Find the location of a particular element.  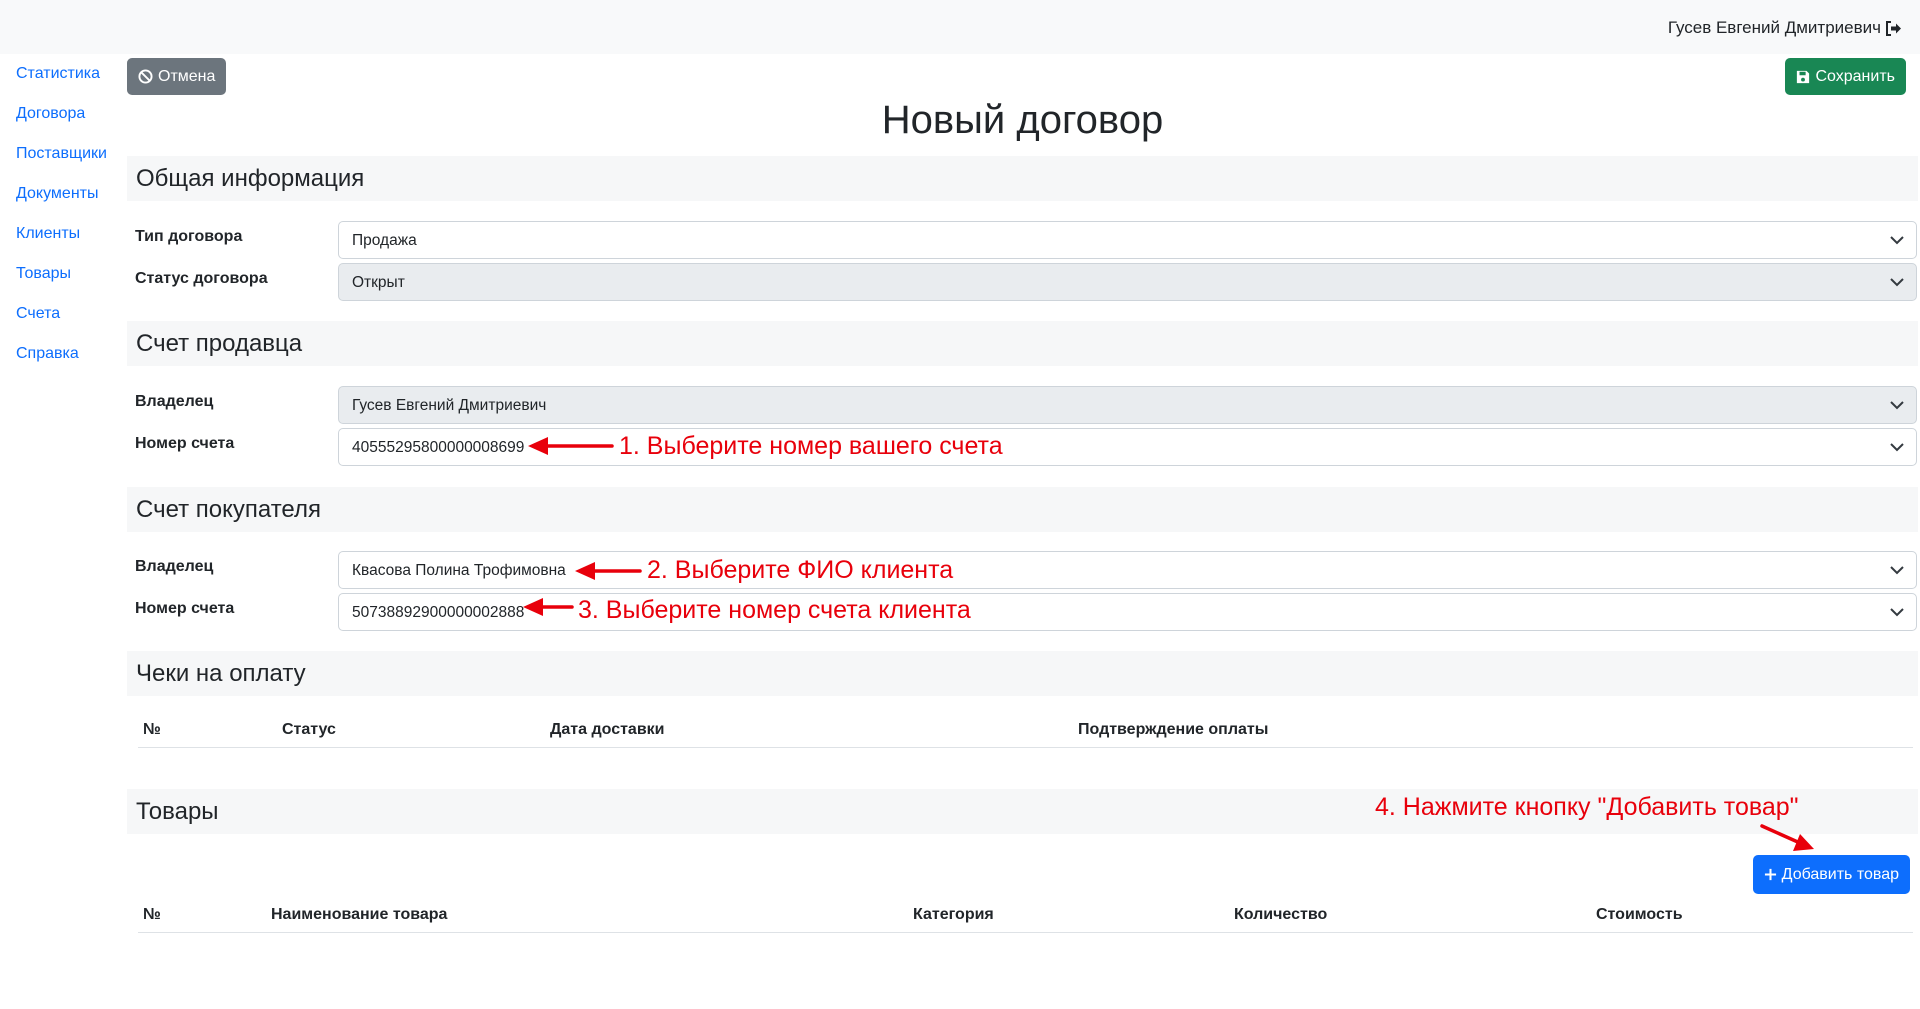

annotation-note-4: 4. Нажмите кнопку "Добавить товар" is located at coordinates (1587, 807).